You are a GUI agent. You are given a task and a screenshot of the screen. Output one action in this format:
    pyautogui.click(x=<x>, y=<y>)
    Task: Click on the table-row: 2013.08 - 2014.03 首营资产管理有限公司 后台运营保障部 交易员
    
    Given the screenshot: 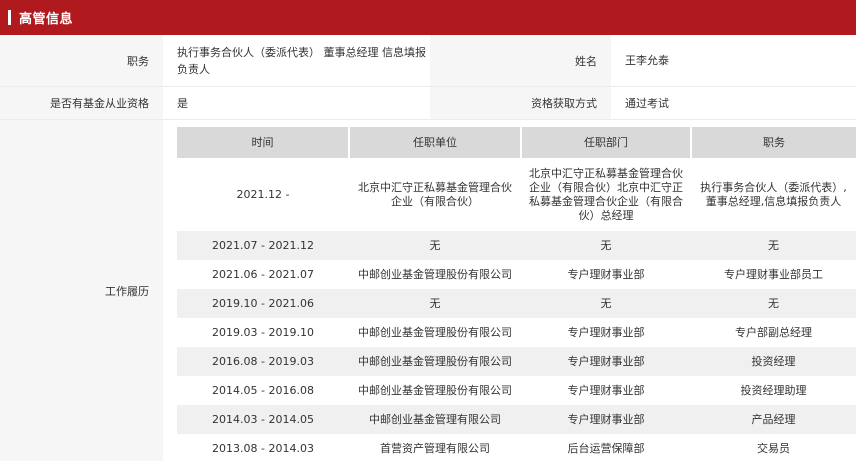 What is the action you would take?
    pyautogui.click(x=516, y=448)
    